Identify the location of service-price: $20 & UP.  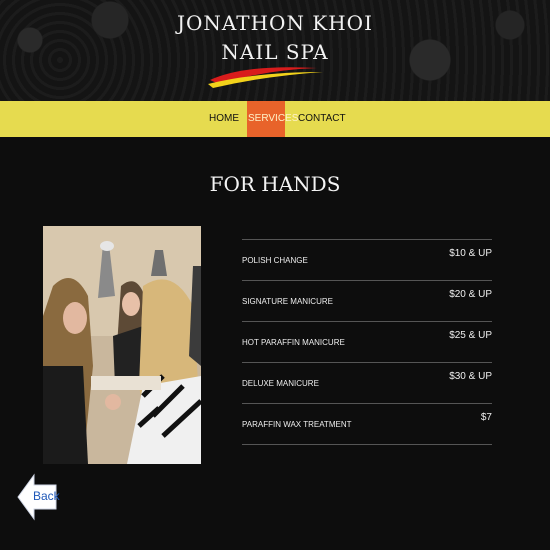
(470, 294).